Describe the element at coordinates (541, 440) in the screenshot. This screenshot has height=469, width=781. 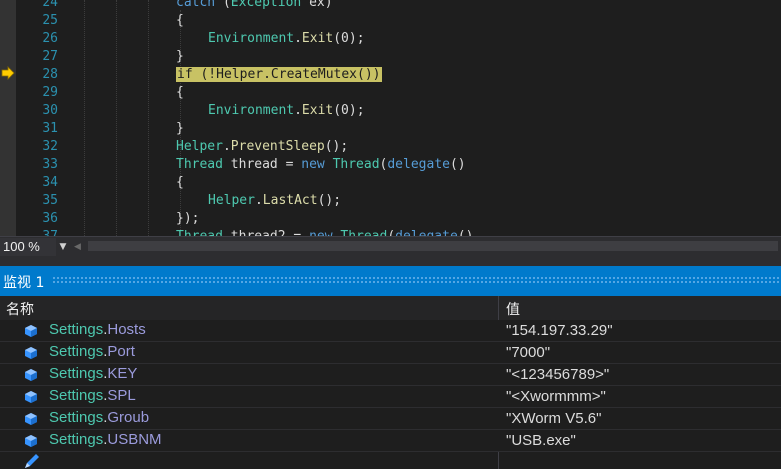
I see `watch-item-value: "USB.exe"` at that location.